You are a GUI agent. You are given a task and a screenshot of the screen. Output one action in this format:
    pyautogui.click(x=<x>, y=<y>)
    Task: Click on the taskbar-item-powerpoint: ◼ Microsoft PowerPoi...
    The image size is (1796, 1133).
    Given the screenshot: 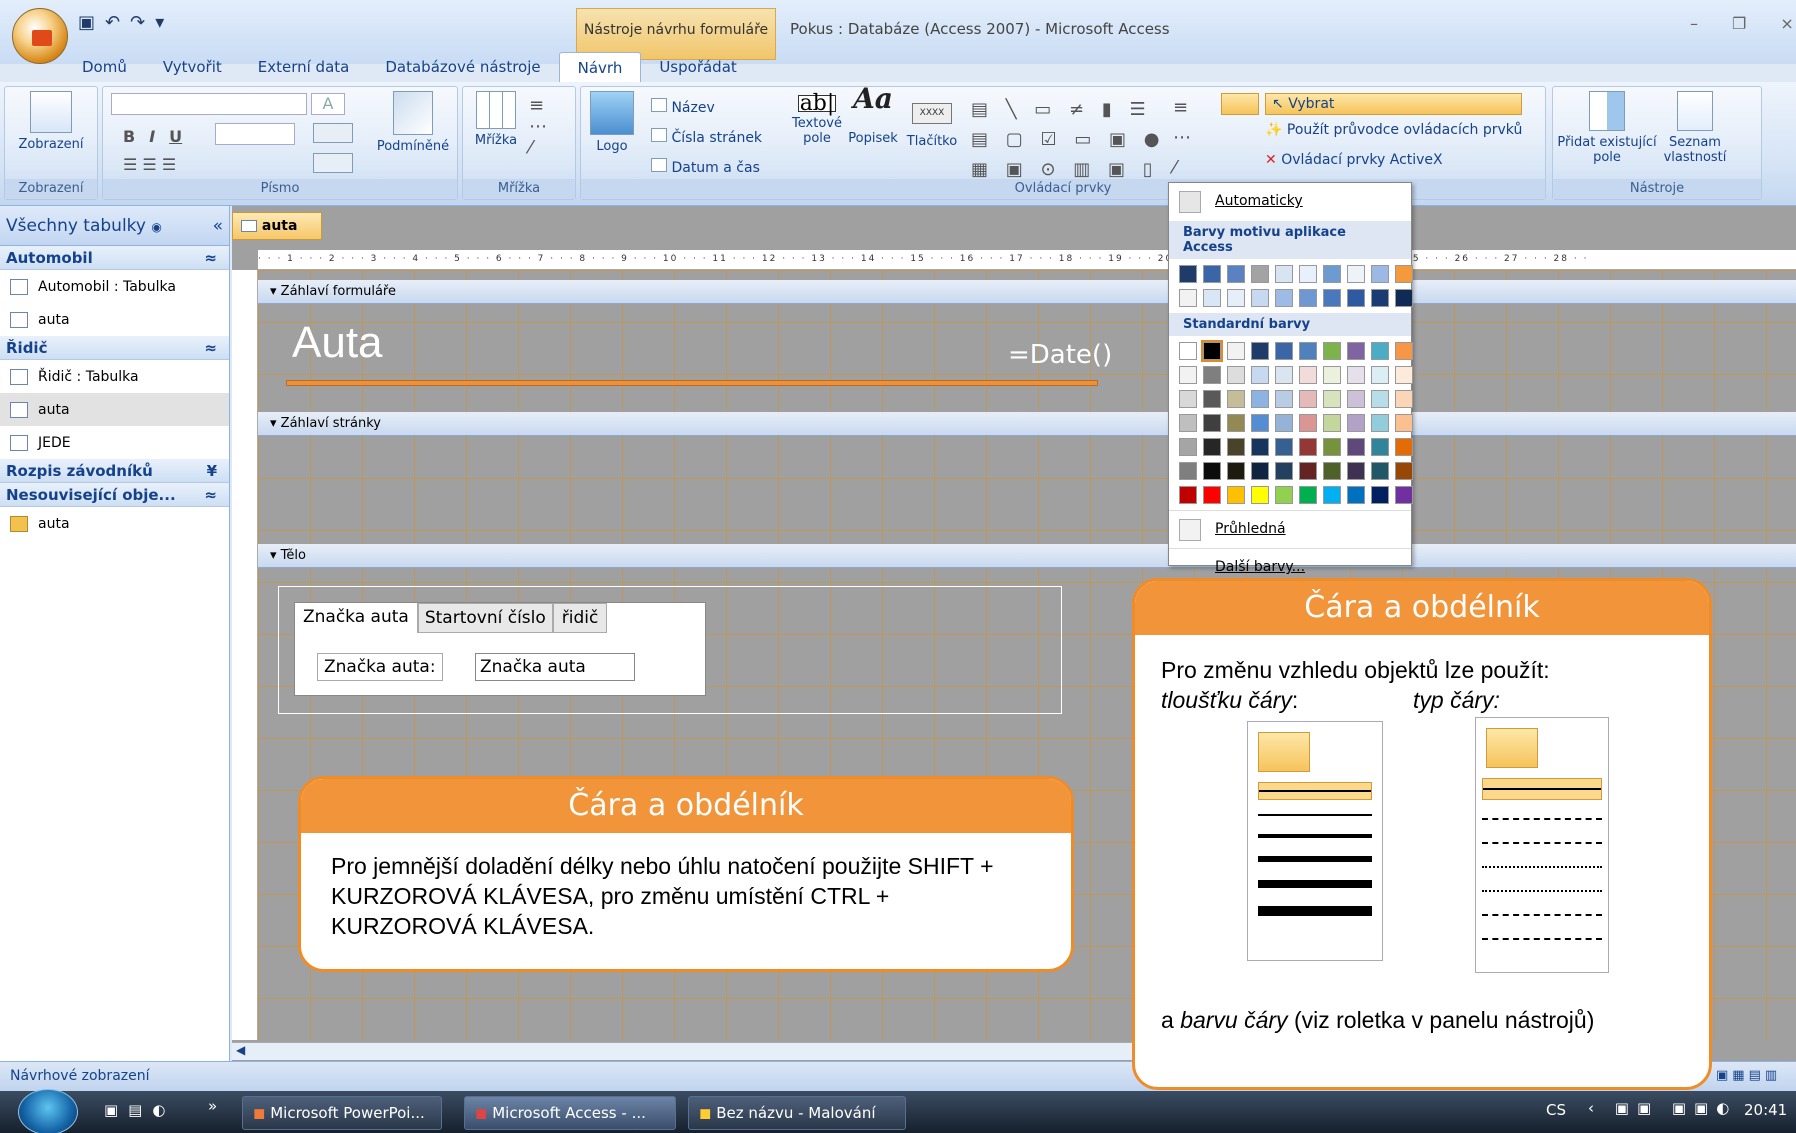 What is the action you would take?
    pyautogui.click(x=342, y=1113)
    